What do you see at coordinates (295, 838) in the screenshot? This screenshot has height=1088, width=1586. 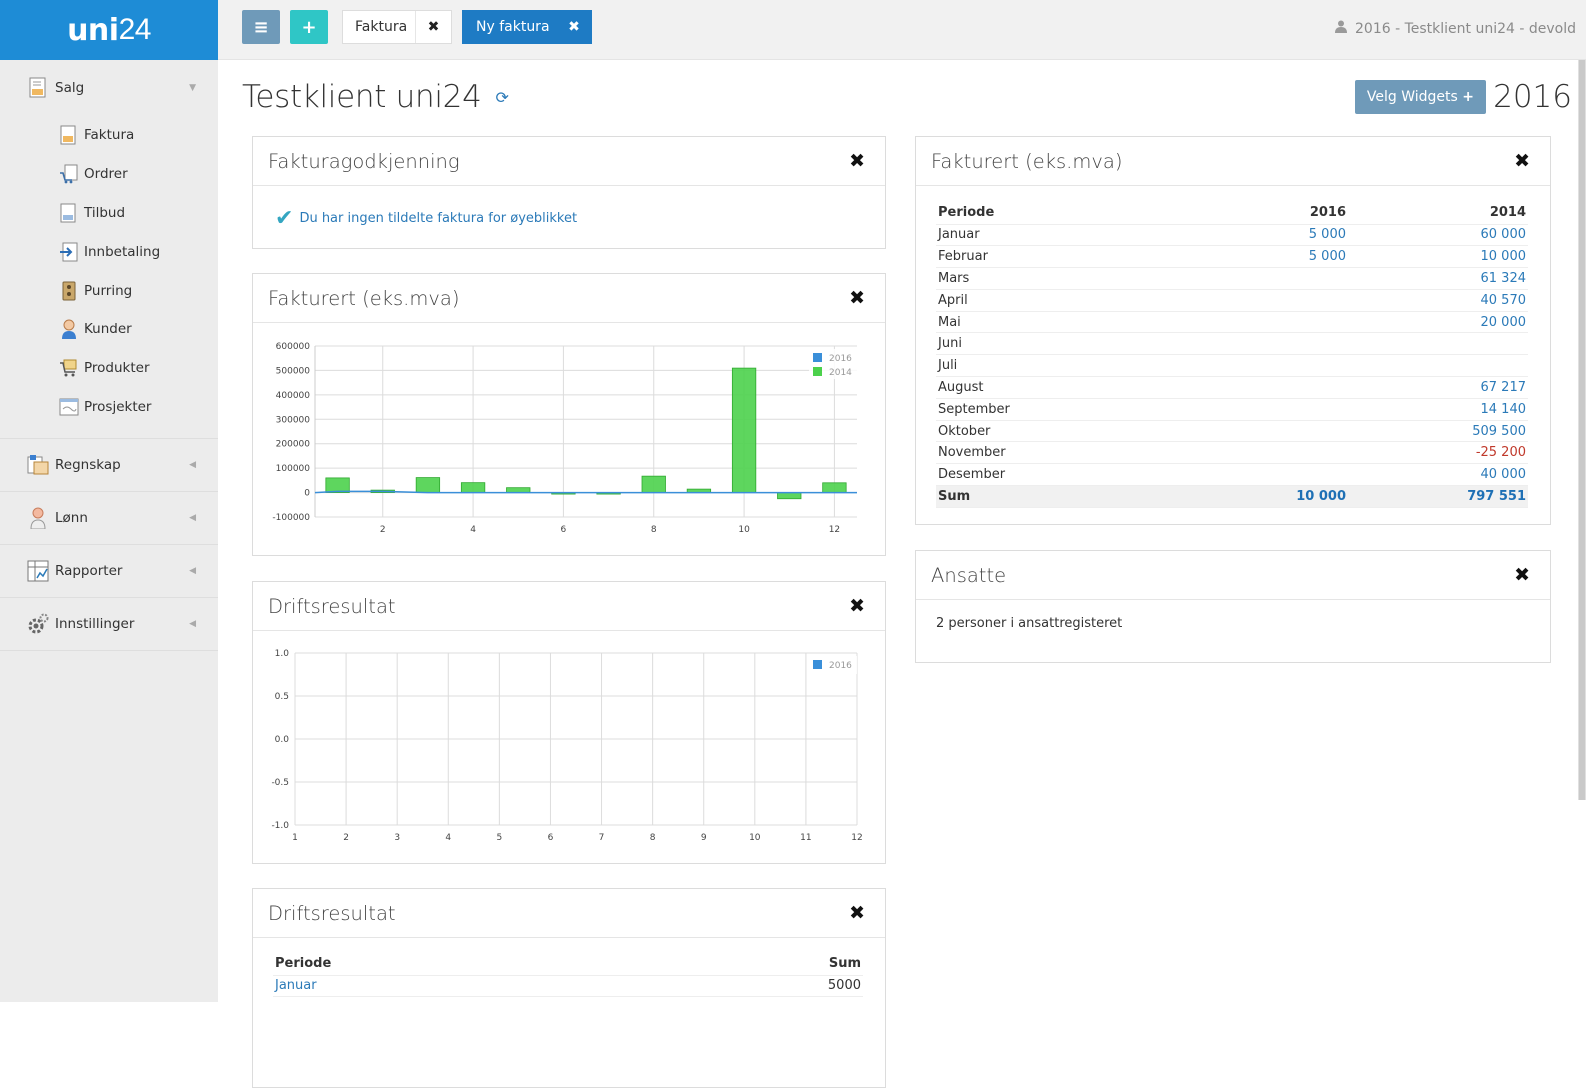 I see `x-tick-label: 1` at bounding box center [295, 838].